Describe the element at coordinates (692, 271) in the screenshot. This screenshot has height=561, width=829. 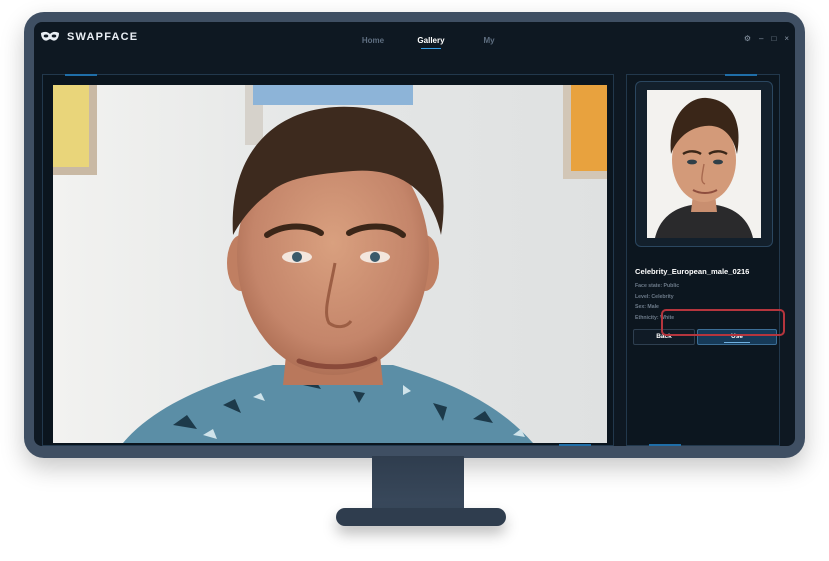
I see `profile-name: Celebrity_European_male_0216` at that location.